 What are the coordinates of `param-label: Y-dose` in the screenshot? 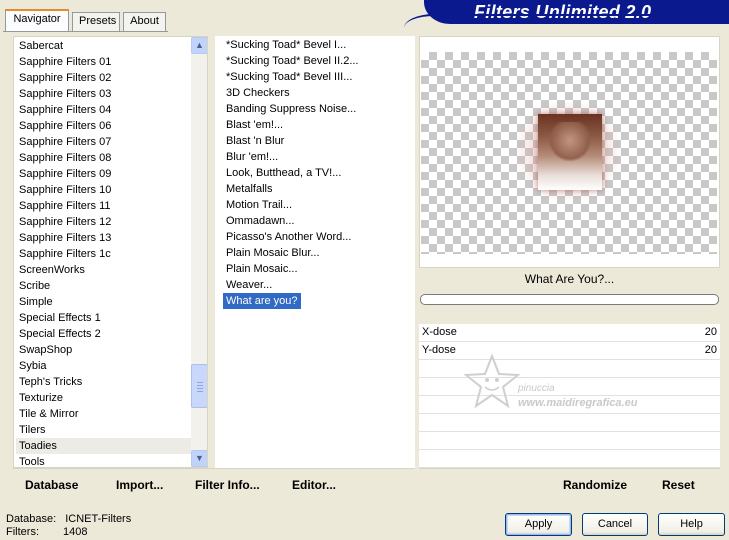 It's located at (439, 350).